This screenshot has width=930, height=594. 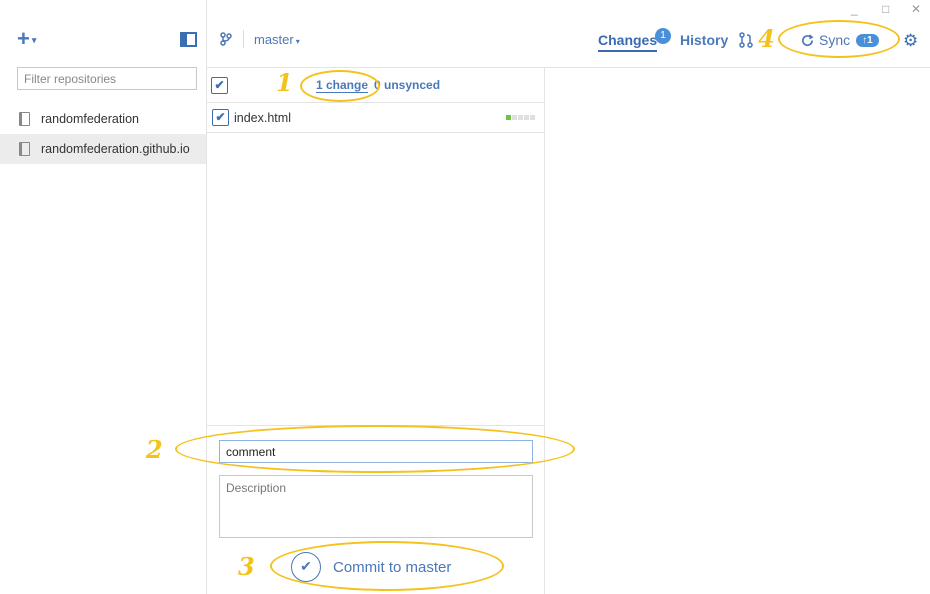 I want to click on toggle-sidebar-icon, so click(x=188, y=39).